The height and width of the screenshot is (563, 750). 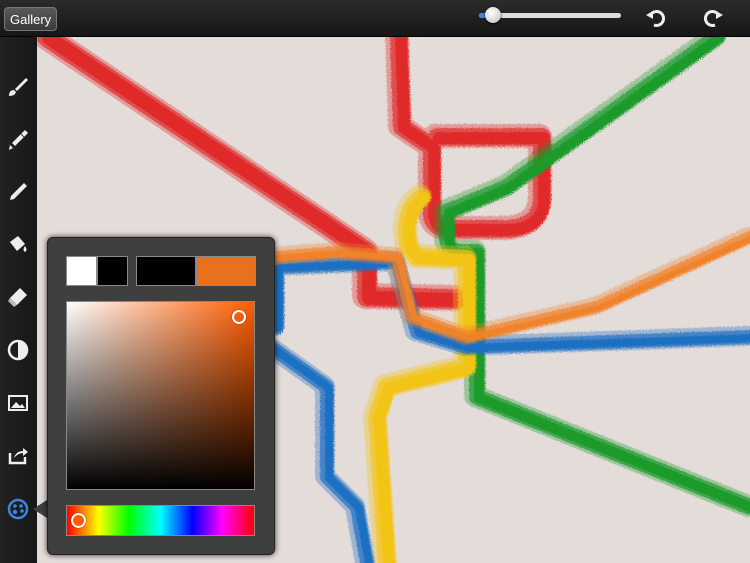 I want to click on popover-arrow, so click(x=40, y=509).